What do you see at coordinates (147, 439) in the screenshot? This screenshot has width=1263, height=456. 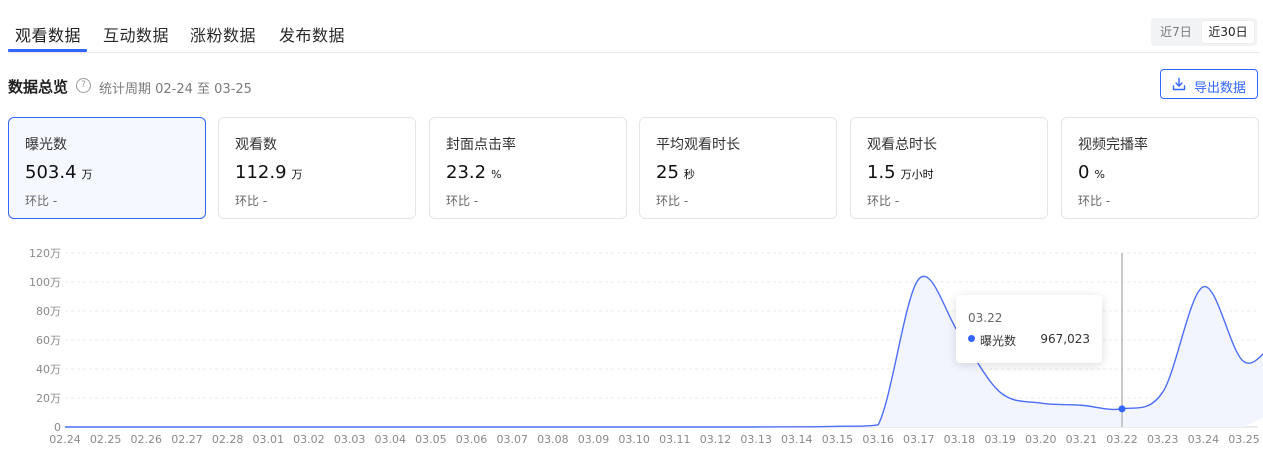 I see `x-tick-label: 02.26` at bounding box center [147, 439].